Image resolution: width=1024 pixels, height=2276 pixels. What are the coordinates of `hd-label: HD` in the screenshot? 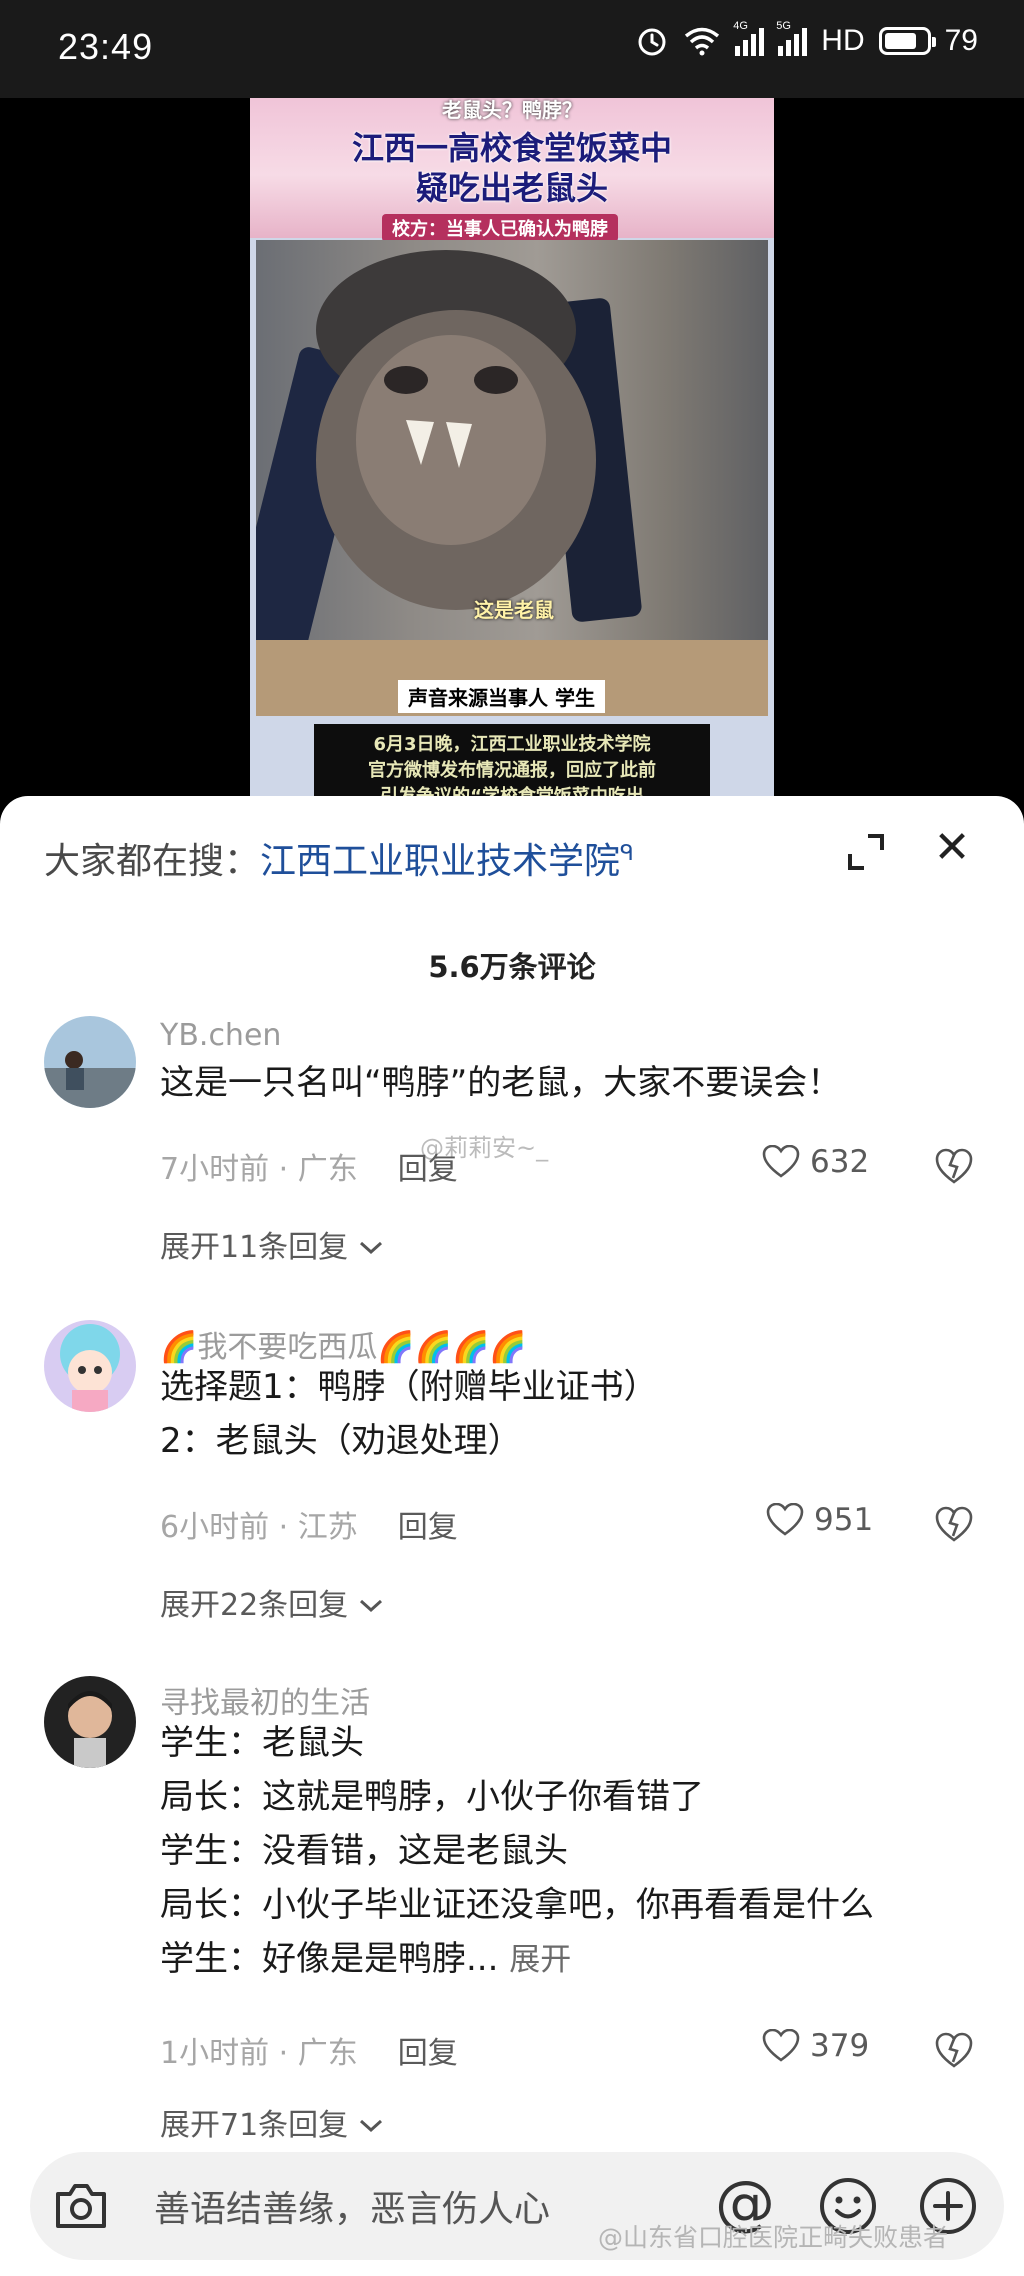 It's located at (843, 40).